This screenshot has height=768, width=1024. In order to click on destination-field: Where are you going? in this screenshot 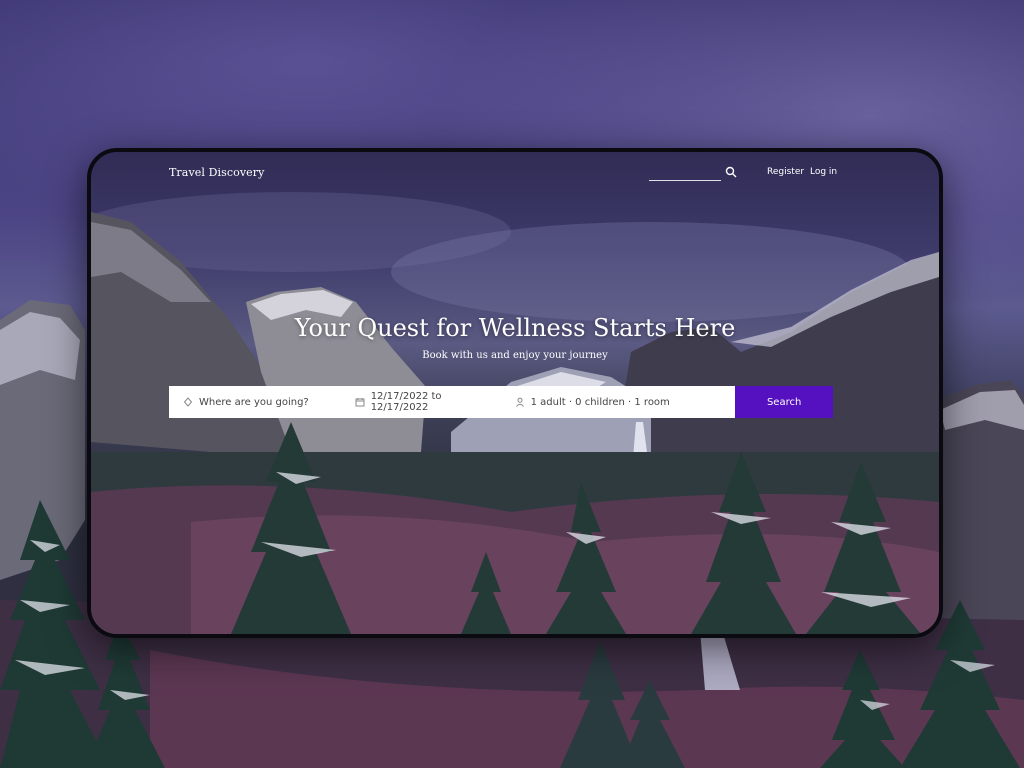, I will do `click(253, 402)`.